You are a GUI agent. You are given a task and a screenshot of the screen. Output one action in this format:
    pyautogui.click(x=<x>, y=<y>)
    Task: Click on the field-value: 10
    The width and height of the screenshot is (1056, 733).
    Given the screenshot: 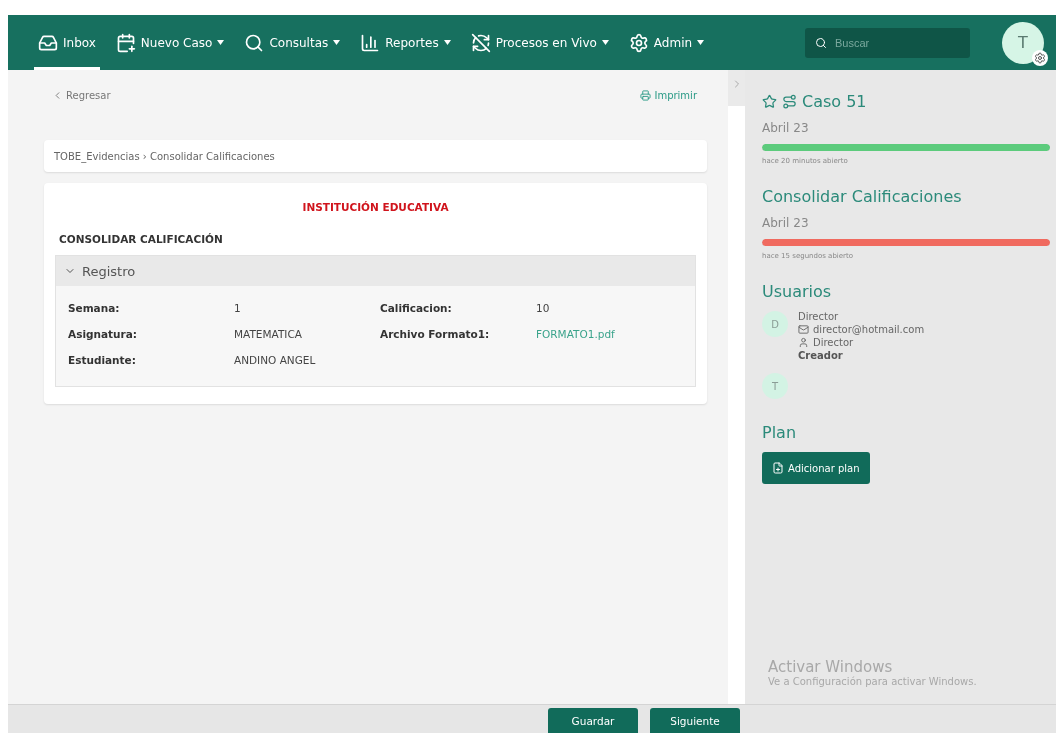 What is the action you would take?
    pyautogui.click(x=543, y=308)
    